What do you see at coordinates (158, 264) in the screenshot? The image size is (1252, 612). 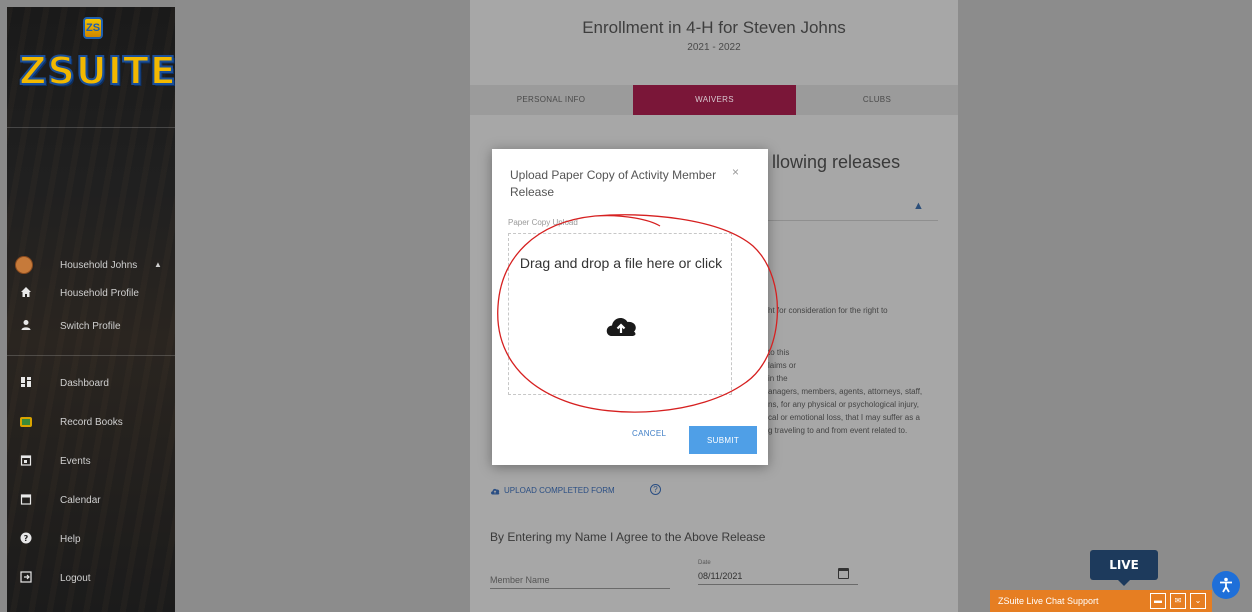 I see `caret-up-icon: ▲` at bounding box center [158, 264].